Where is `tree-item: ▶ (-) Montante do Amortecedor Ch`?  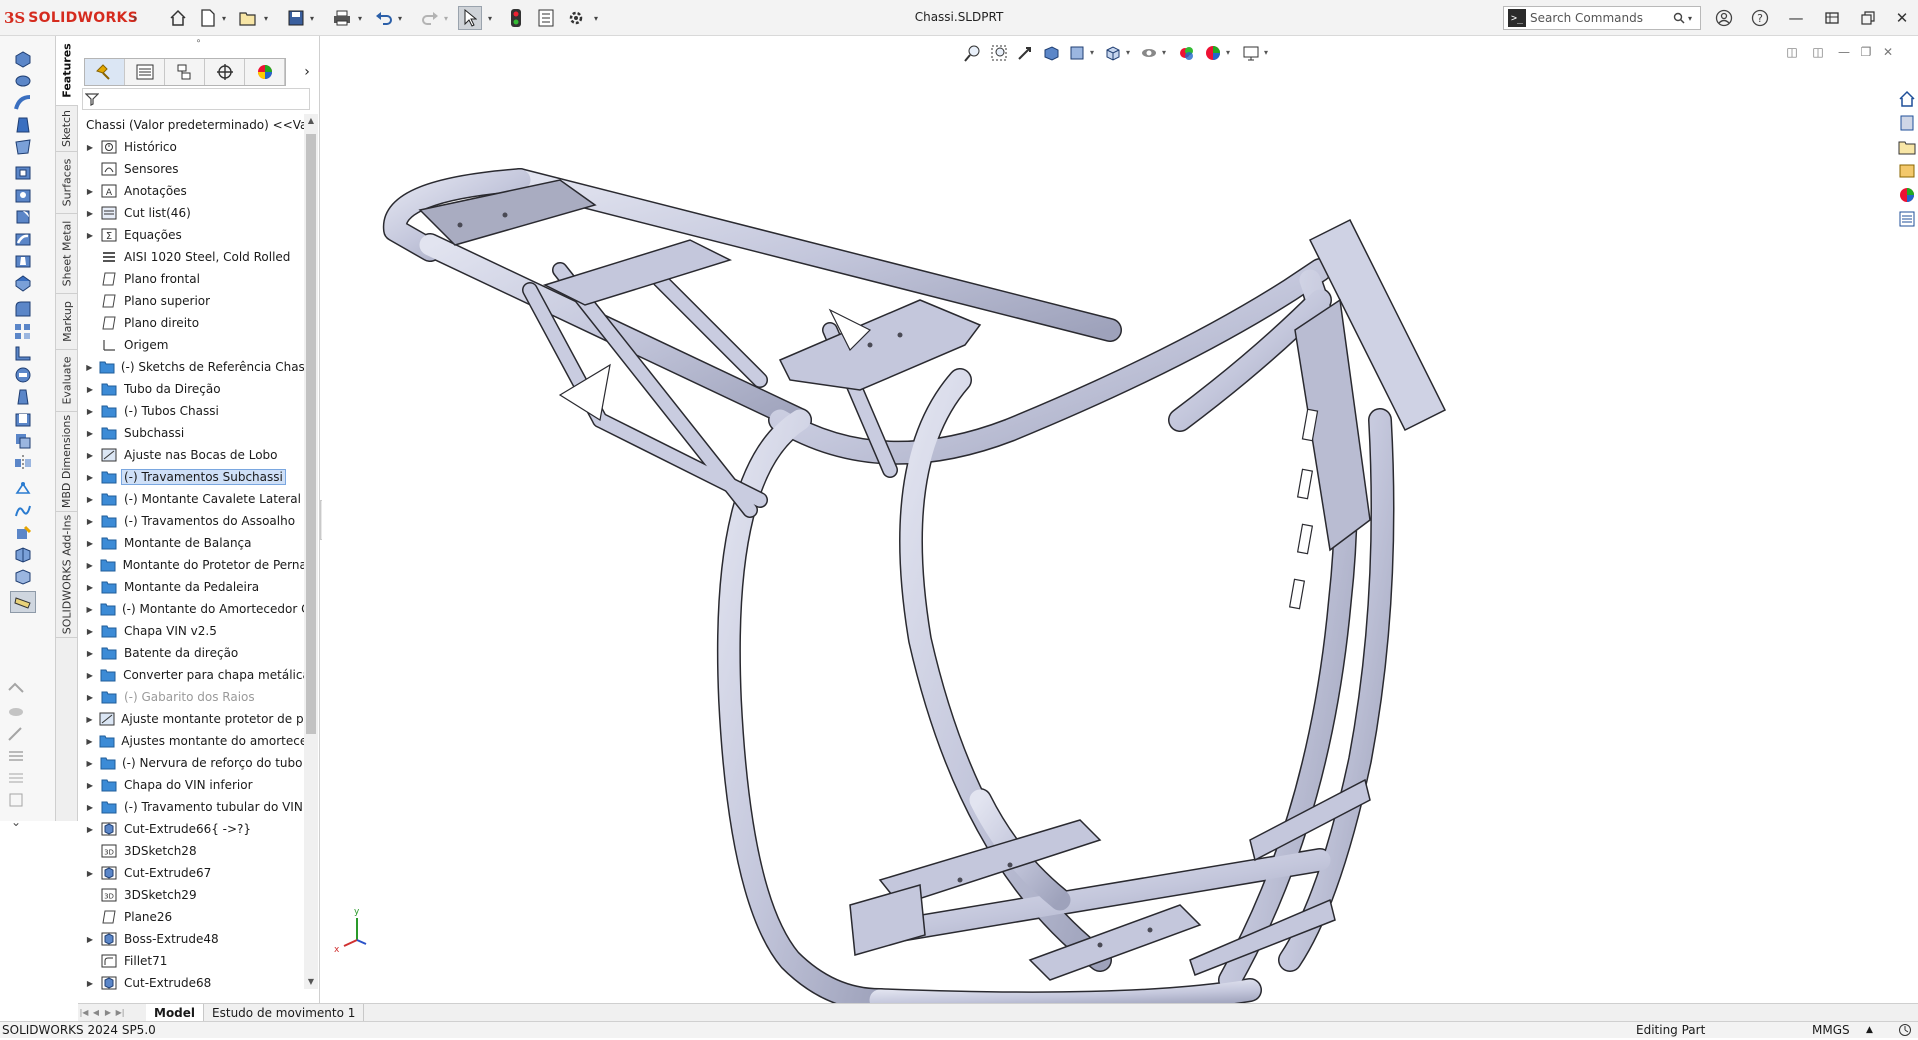 tree-item: ▶ (-) Montante do Amortecedor Ch is located at coordinates (191, 609).